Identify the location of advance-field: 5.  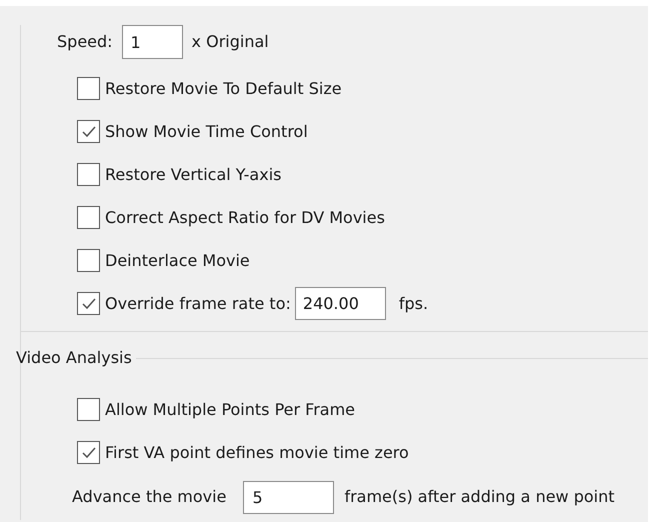
(288, 497).